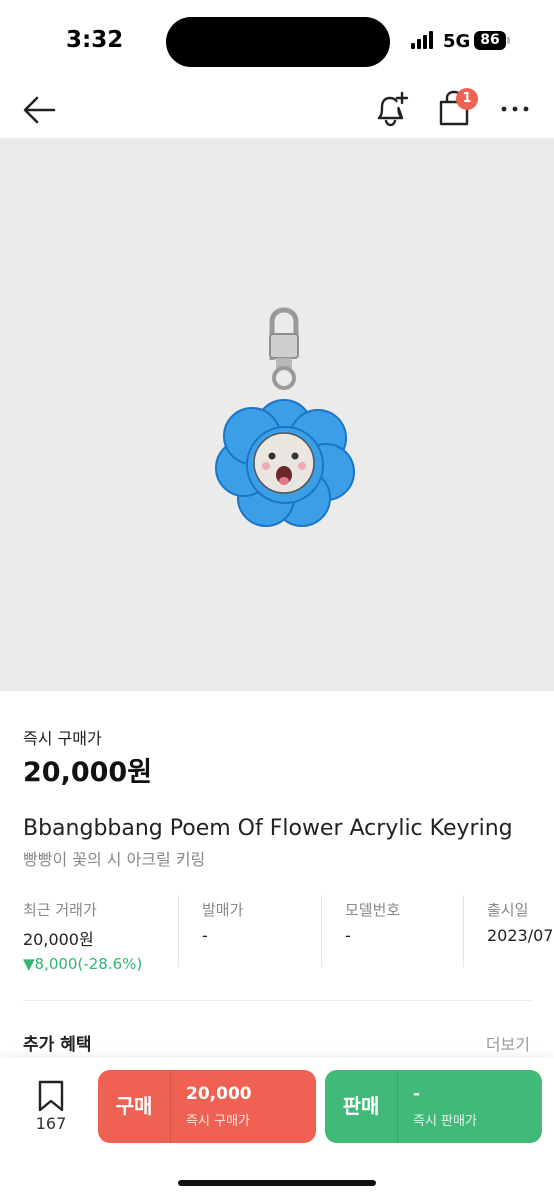 Image resolution: width=554 pixels, height=1200 pixels. Describe the element at coordinates (58, 939) in the screenshot. I see `info-value: 20,000원` at that location.